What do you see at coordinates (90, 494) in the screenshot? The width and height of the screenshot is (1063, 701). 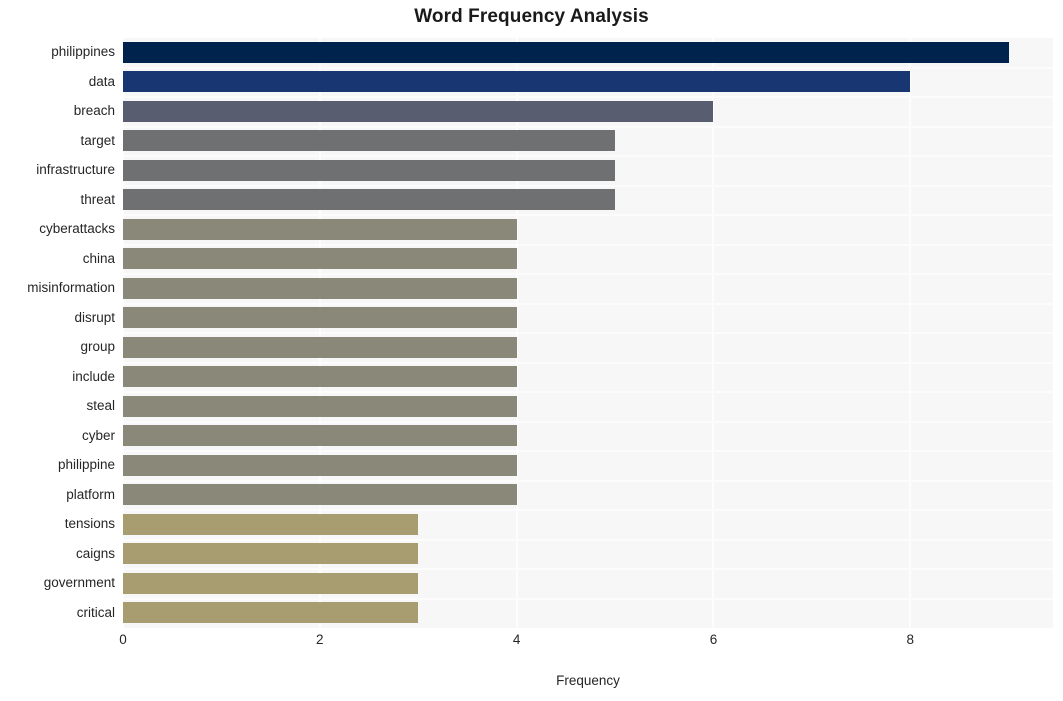 I see `y-tick-label: platform` at bounding box center [90, 494].